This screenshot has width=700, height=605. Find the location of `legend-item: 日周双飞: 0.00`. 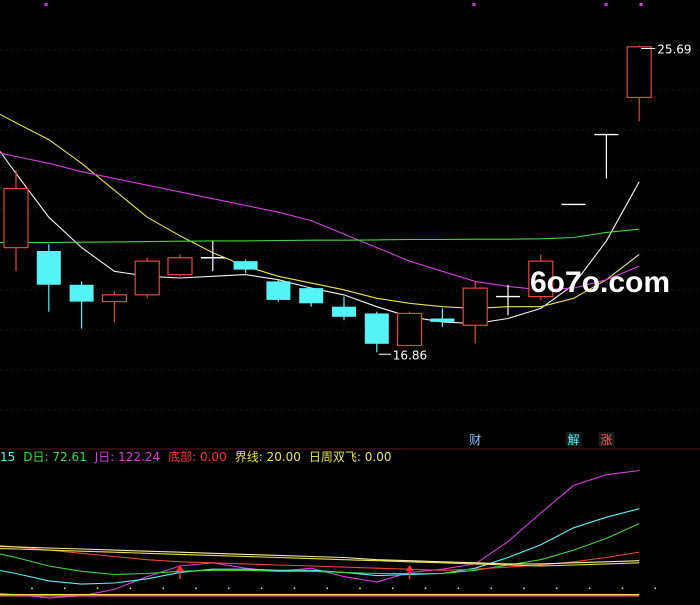

legend-item: 日周双飞: 0.00 is located at coordinates (350, 457).